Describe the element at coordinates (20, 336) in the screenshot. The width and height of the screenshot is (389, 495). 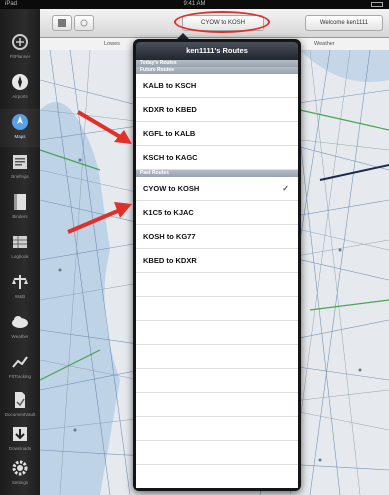
I see `sidebar-item-label: Weather` at that location.